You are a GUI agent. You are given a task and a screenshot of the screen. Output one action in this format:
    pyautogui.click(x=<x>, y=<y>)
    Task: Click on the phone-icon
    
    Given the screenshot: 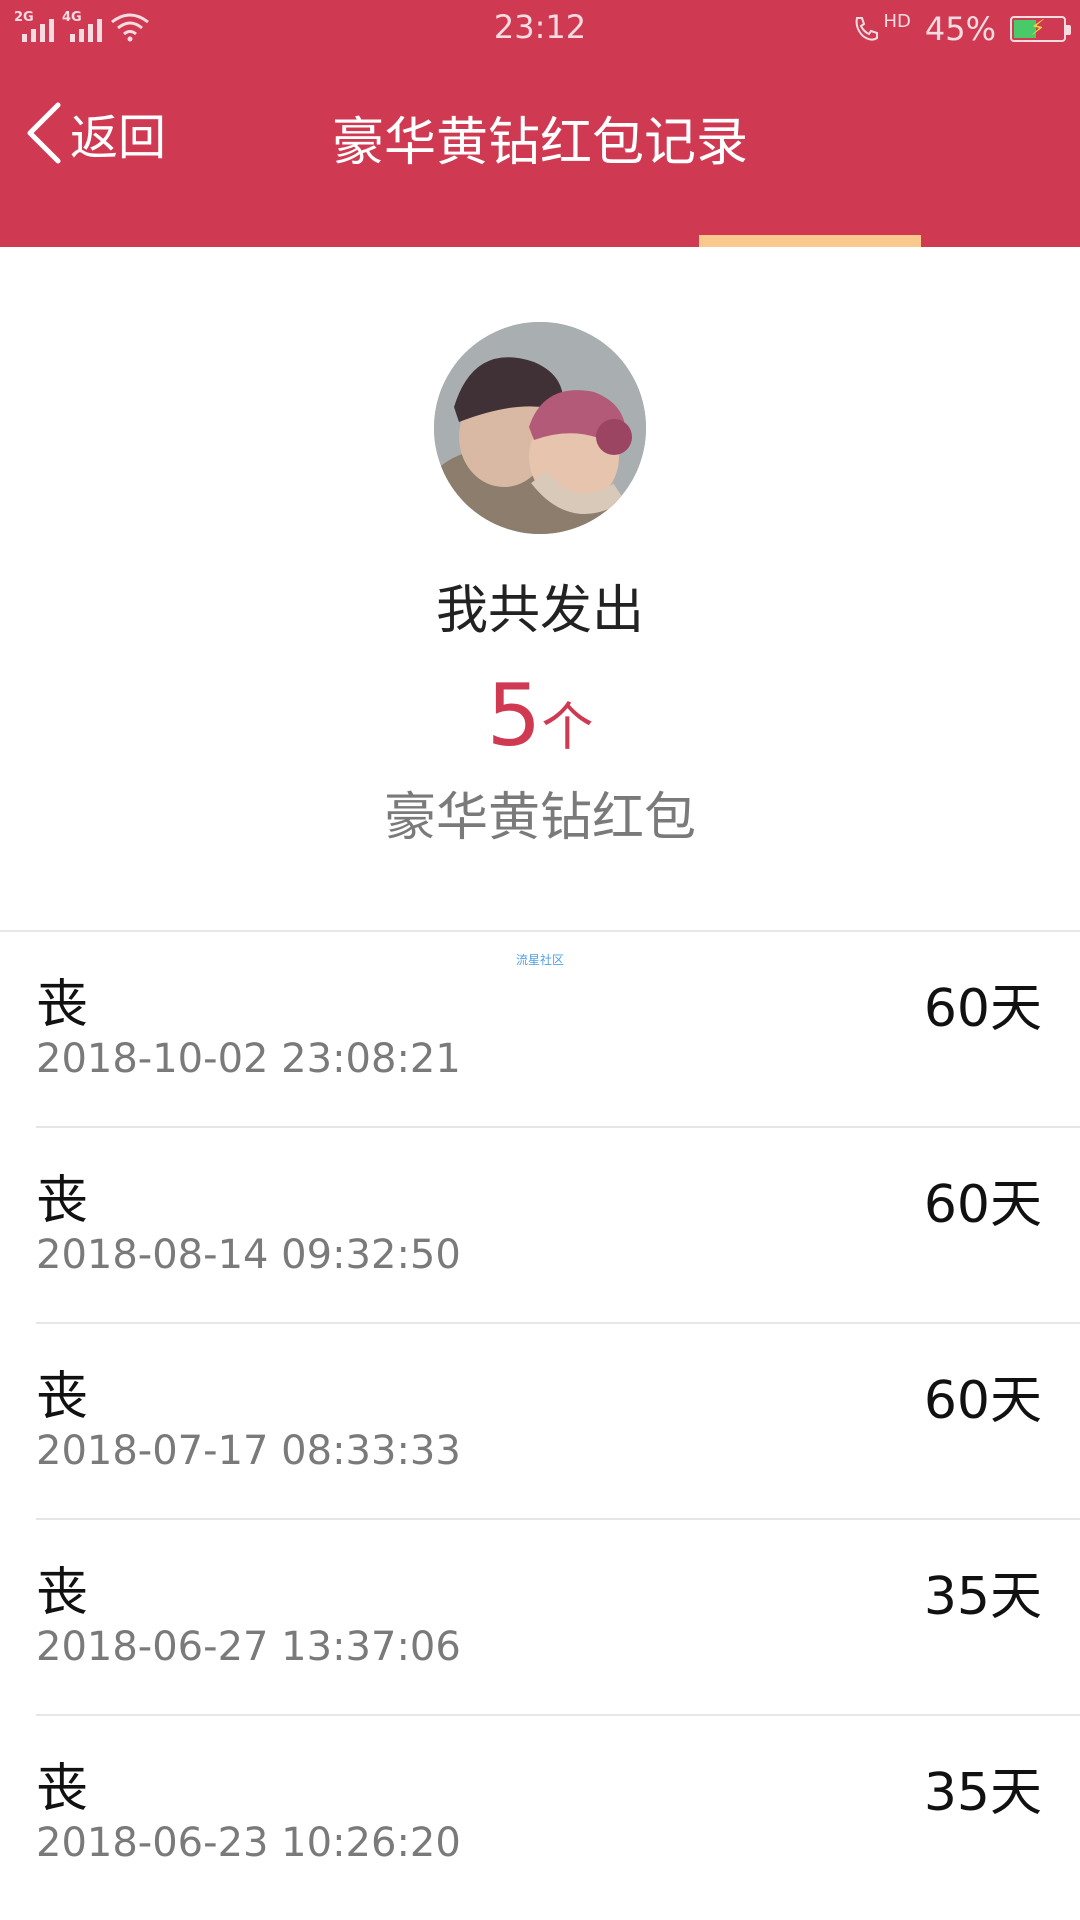 What is the action you would take?
    pyautogui.click(x=867, y=29)
    